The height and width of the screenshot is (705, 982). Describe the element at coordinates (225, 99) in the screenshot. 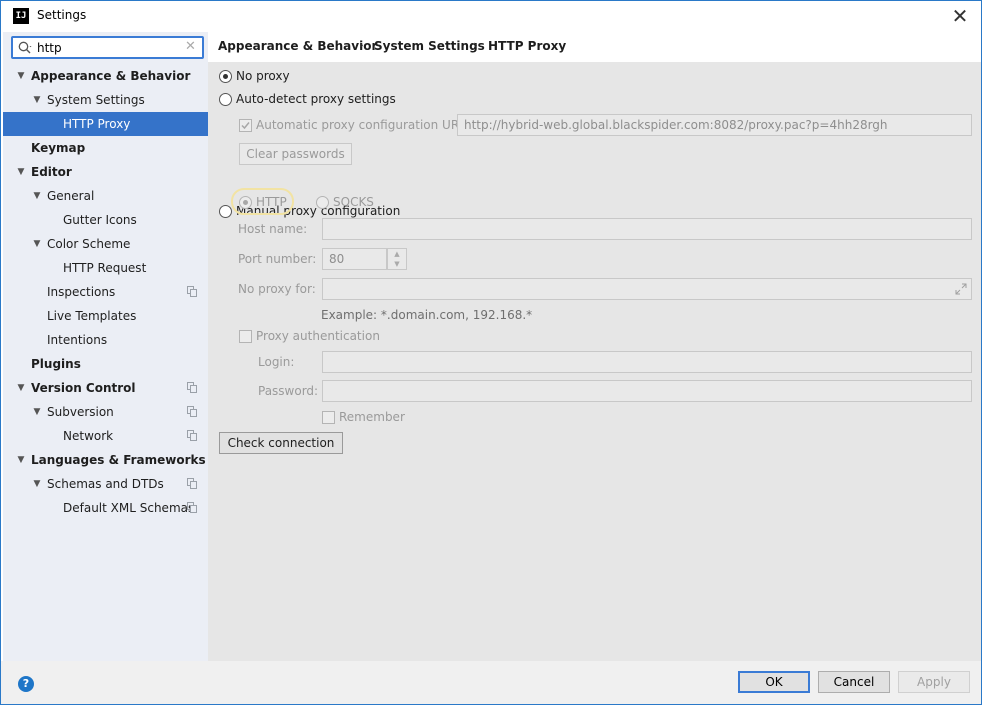

I see `auto-detect-radio` at that location.